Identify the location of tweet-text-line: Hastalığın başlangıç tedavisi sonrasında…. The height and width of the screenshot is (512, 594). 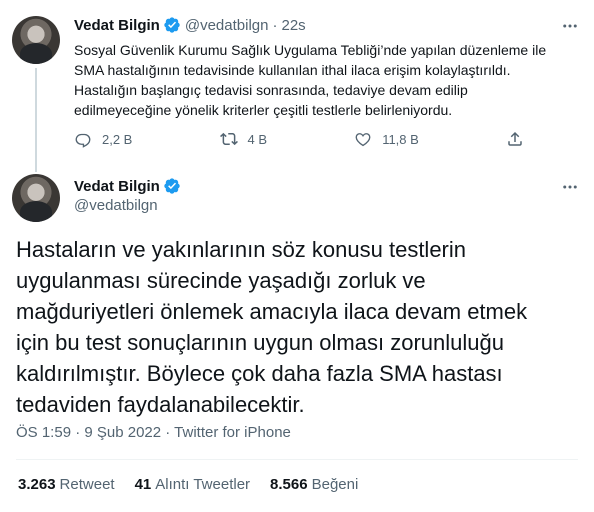
(271, 90).